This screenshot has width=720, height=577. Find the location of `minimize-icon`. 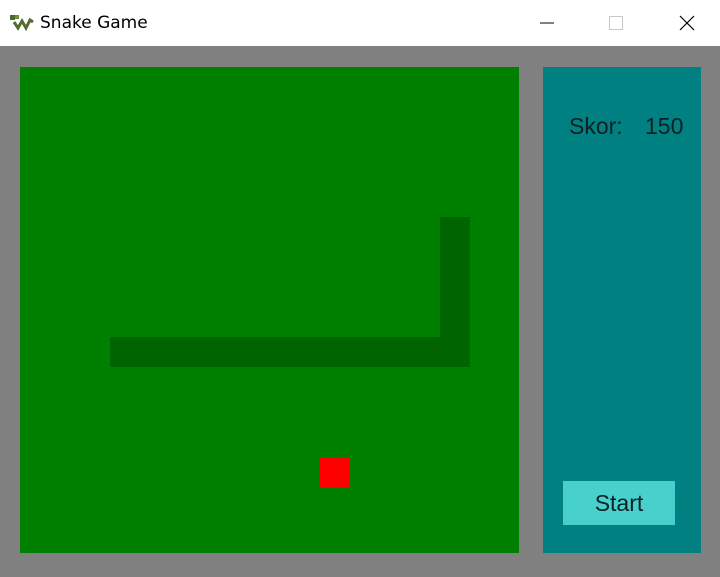

minimize-icon is located at coordinates (547, 23).